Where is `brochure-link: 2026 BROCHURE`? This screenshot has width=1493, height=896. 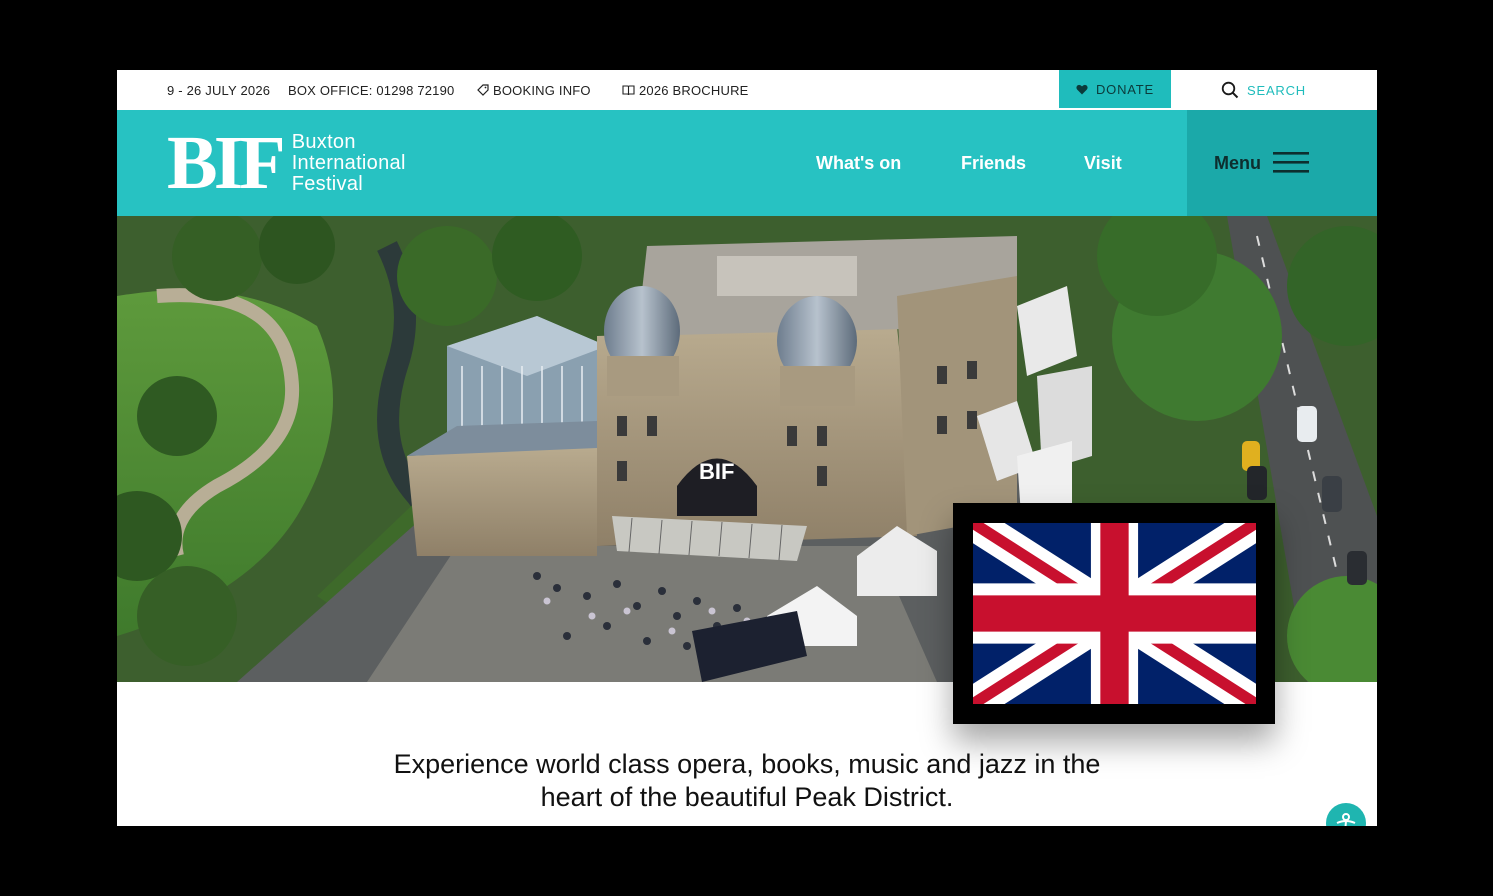
brochure-link: 2026 BROCHURE is located at coordinates (685, 90).